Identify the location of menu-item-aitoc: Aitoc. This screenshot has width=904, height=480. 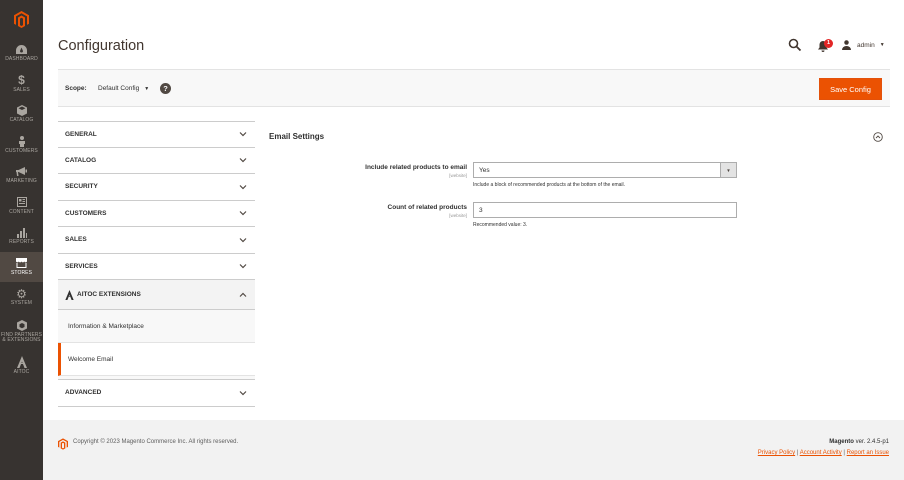
(21, 366).